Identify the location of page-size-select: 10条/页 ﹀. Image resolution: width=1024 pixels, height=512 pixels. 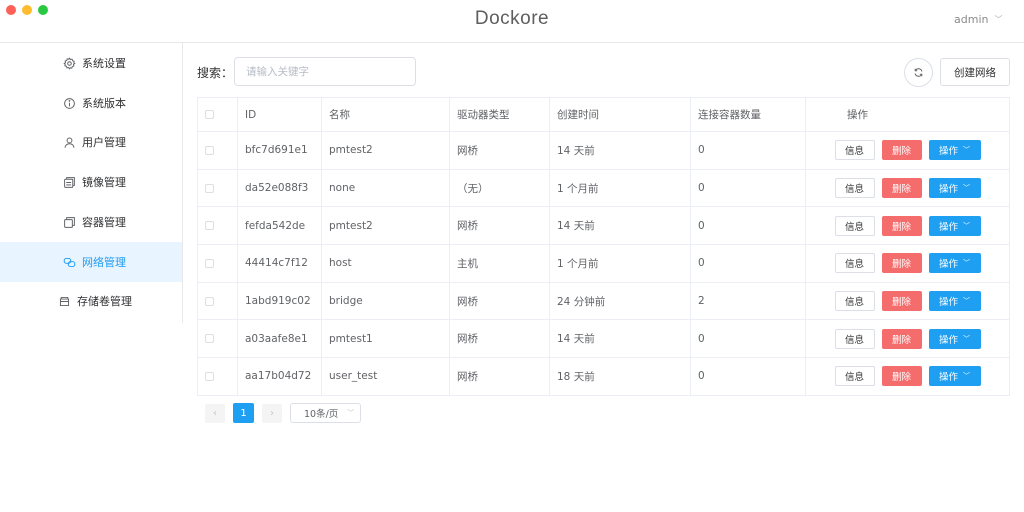
(325, 413).